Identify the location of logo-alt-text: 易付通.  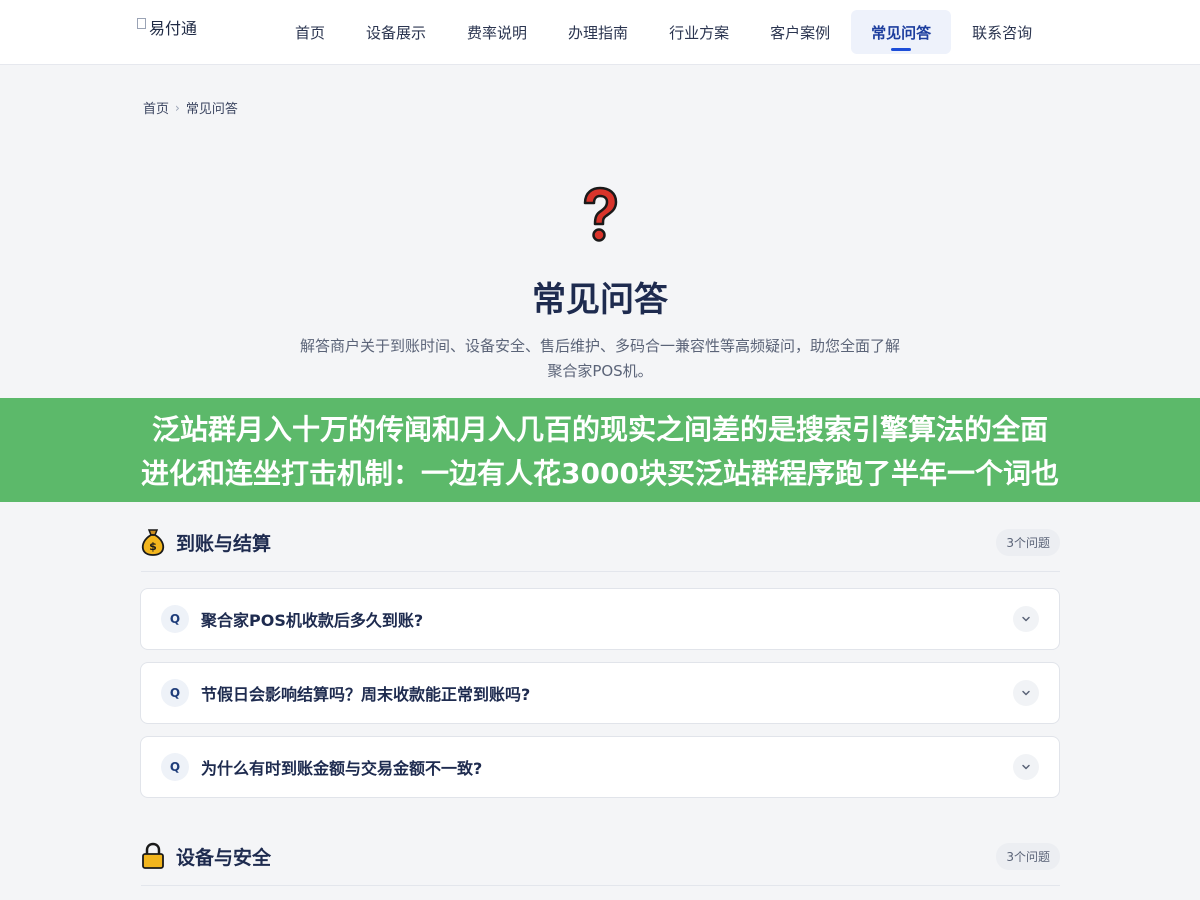
(173, 28).